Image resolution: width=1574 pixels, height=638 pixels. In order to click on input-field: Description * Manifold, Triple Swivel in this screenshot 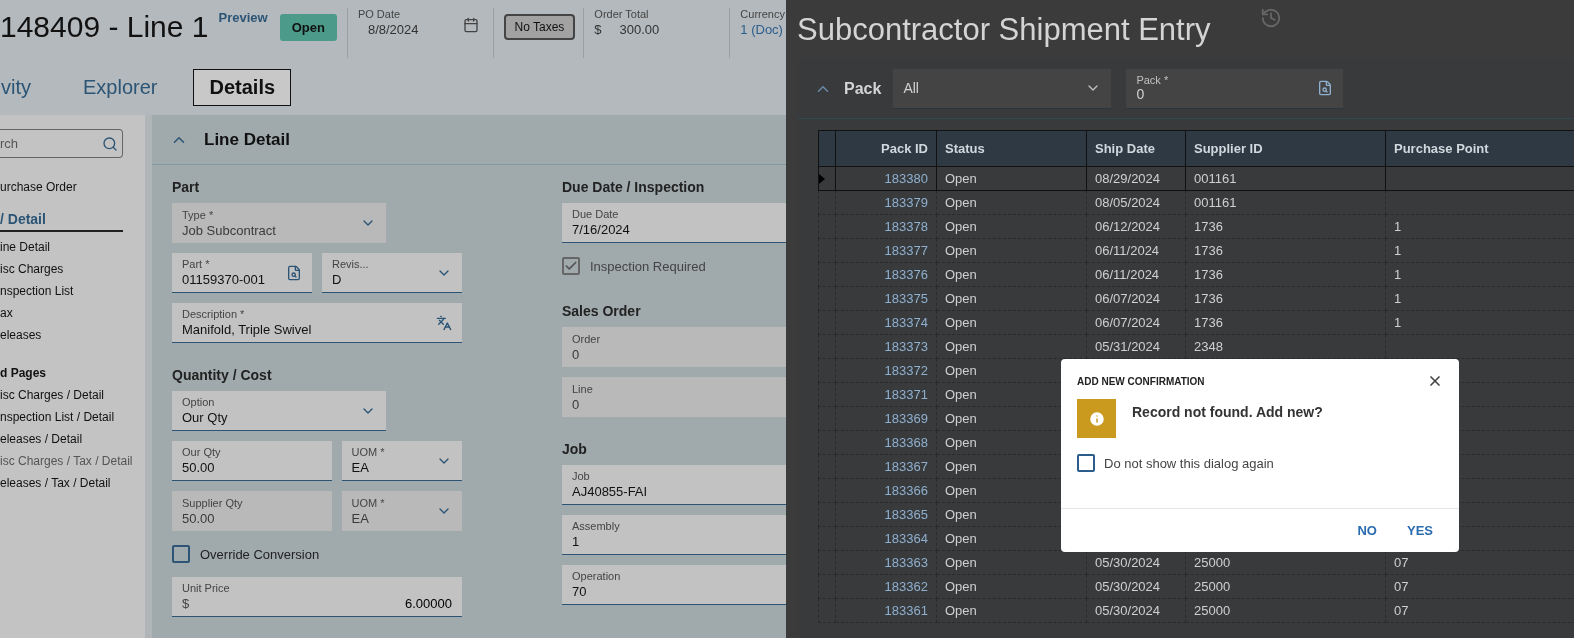, I will do `click(317, 323)`.